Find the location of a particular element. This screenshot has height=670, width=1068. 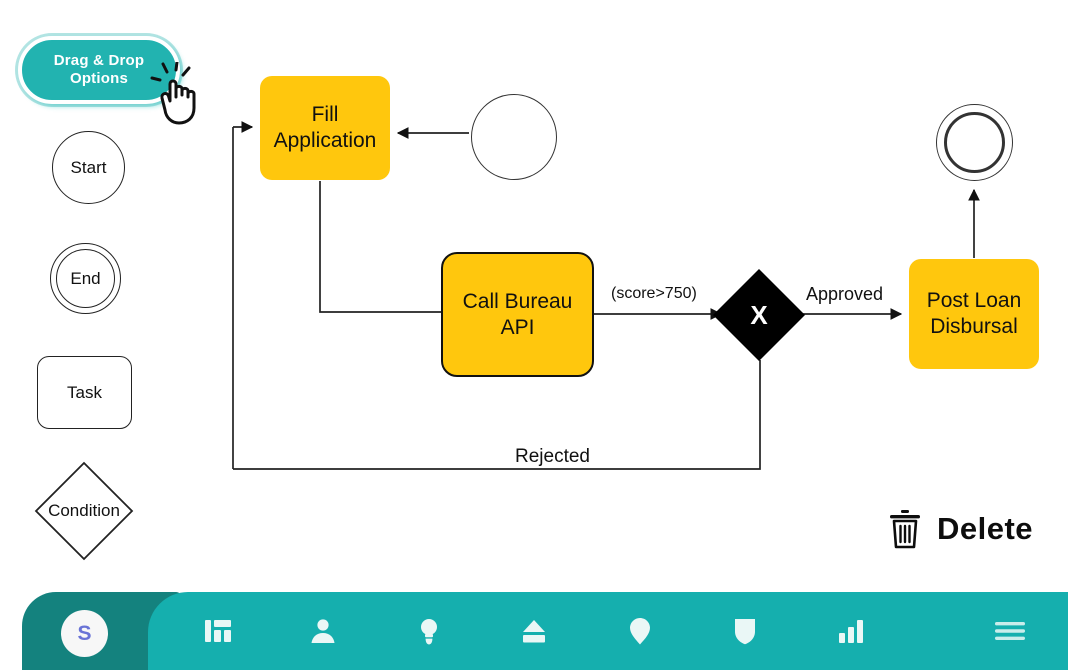

menu-icon is located at coordinates (1010, 631).